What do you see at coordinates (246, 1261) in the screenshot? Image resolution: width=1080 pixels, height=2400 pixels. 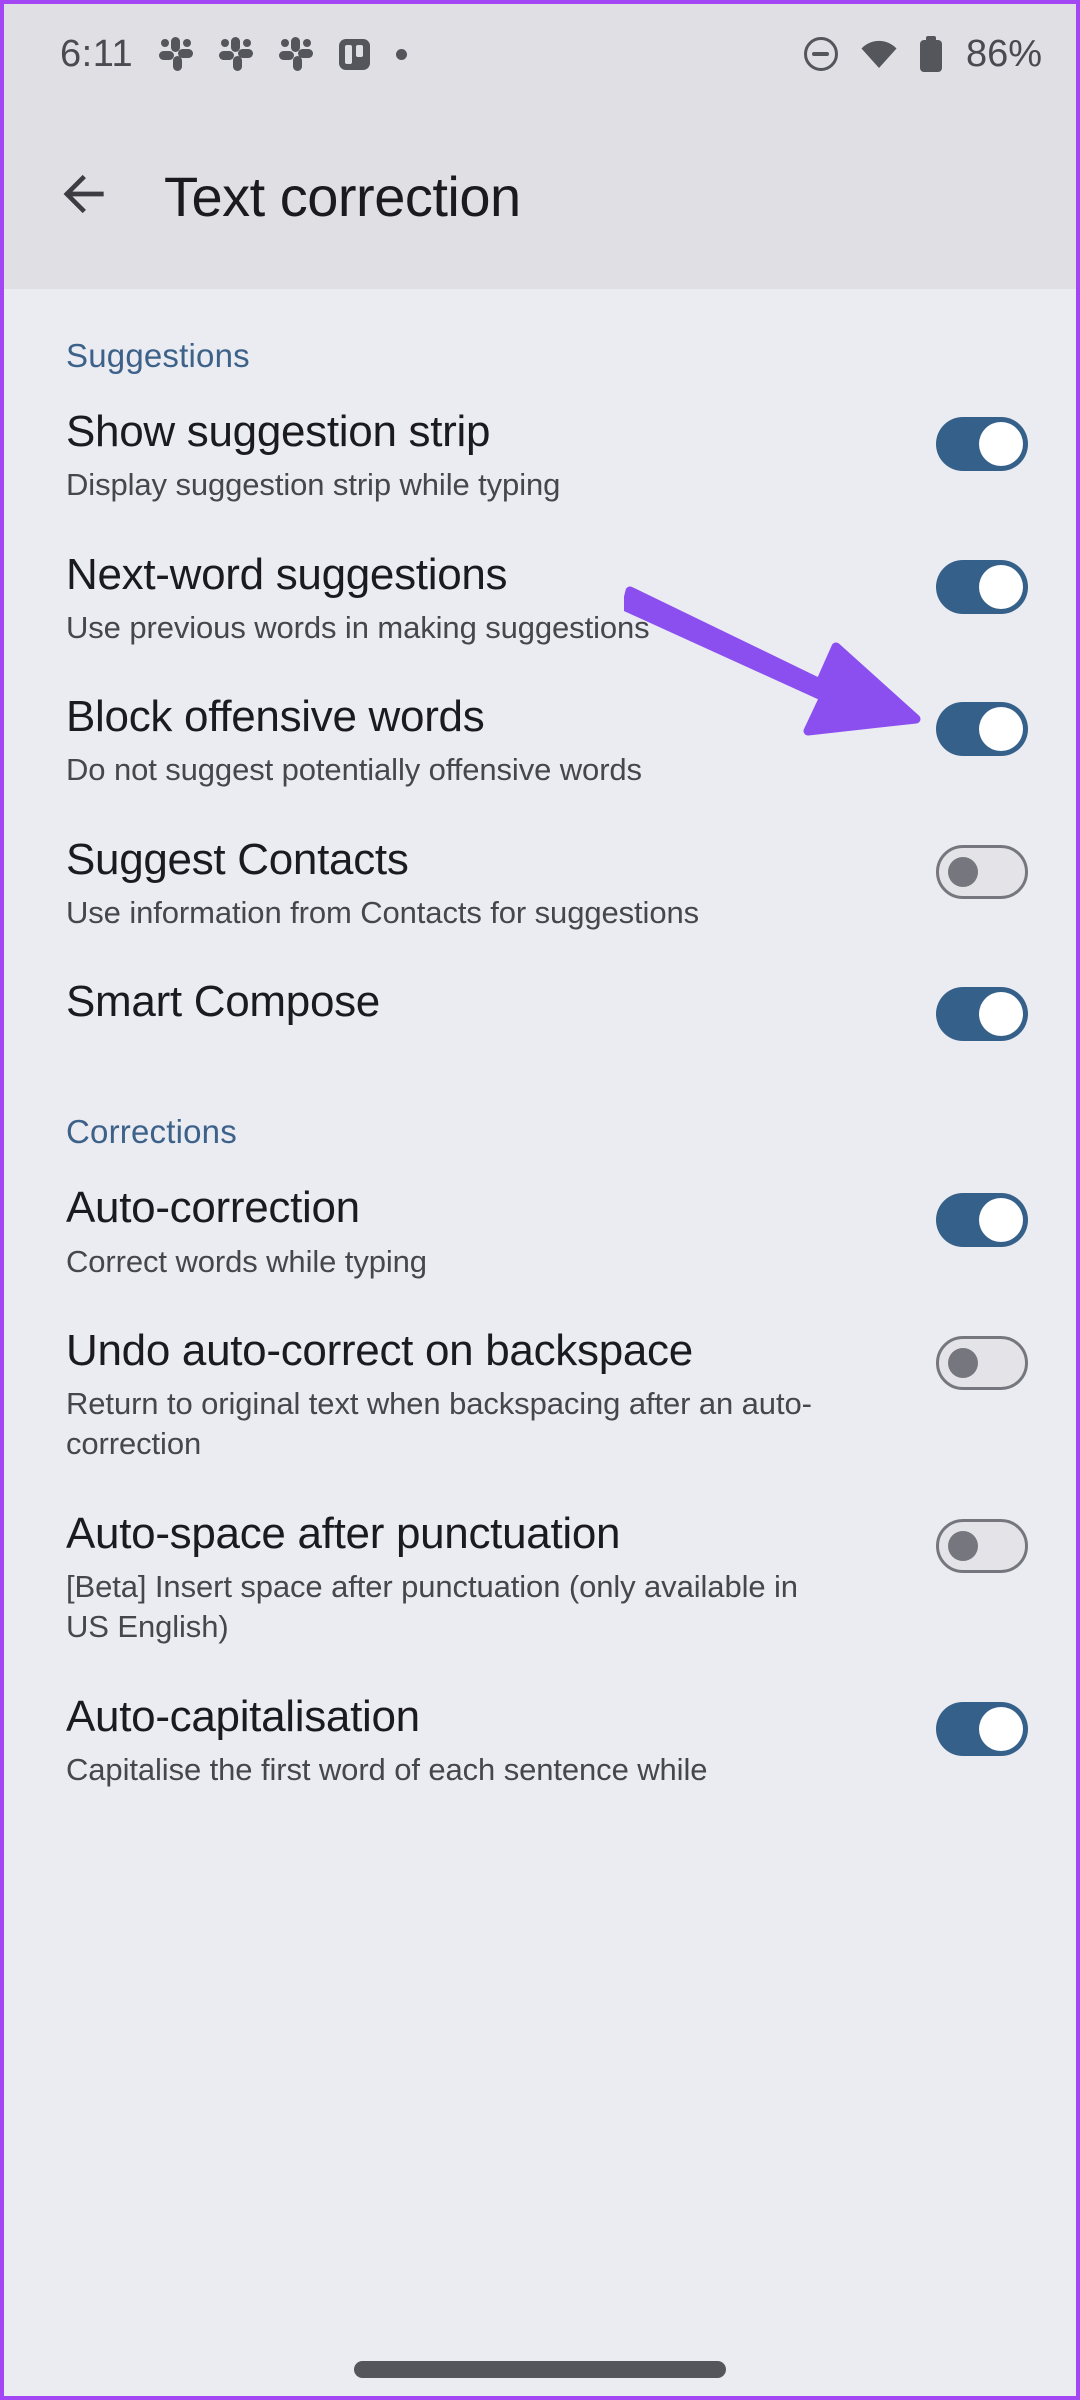 I see `row-subtitle: Correct words while typing` at bounding box center [246, 1261].